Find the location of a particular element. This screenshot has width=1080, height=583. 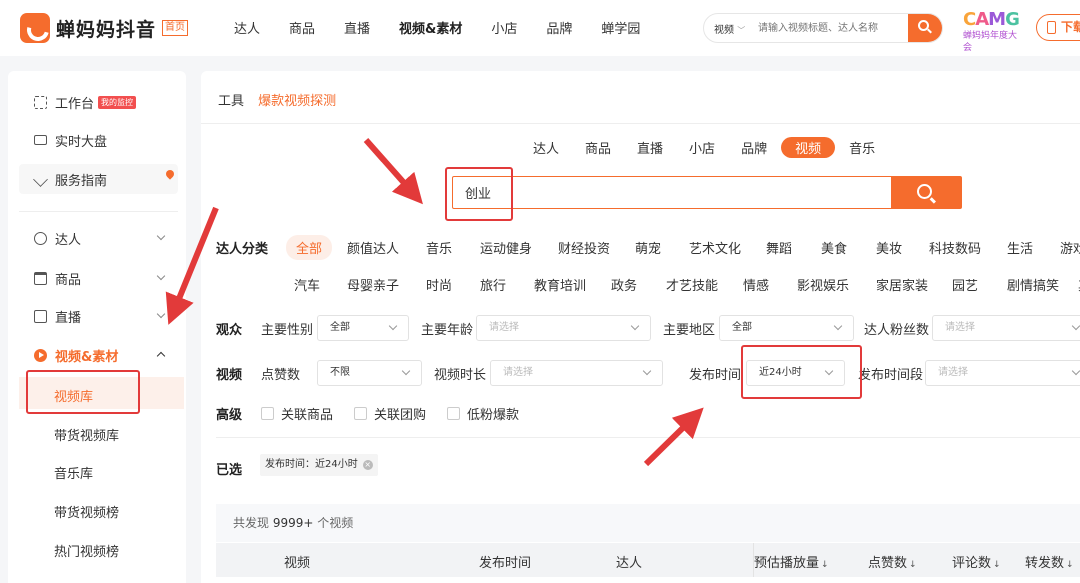

category-chip-2: 音乐 is located at coordinates (439, 247).